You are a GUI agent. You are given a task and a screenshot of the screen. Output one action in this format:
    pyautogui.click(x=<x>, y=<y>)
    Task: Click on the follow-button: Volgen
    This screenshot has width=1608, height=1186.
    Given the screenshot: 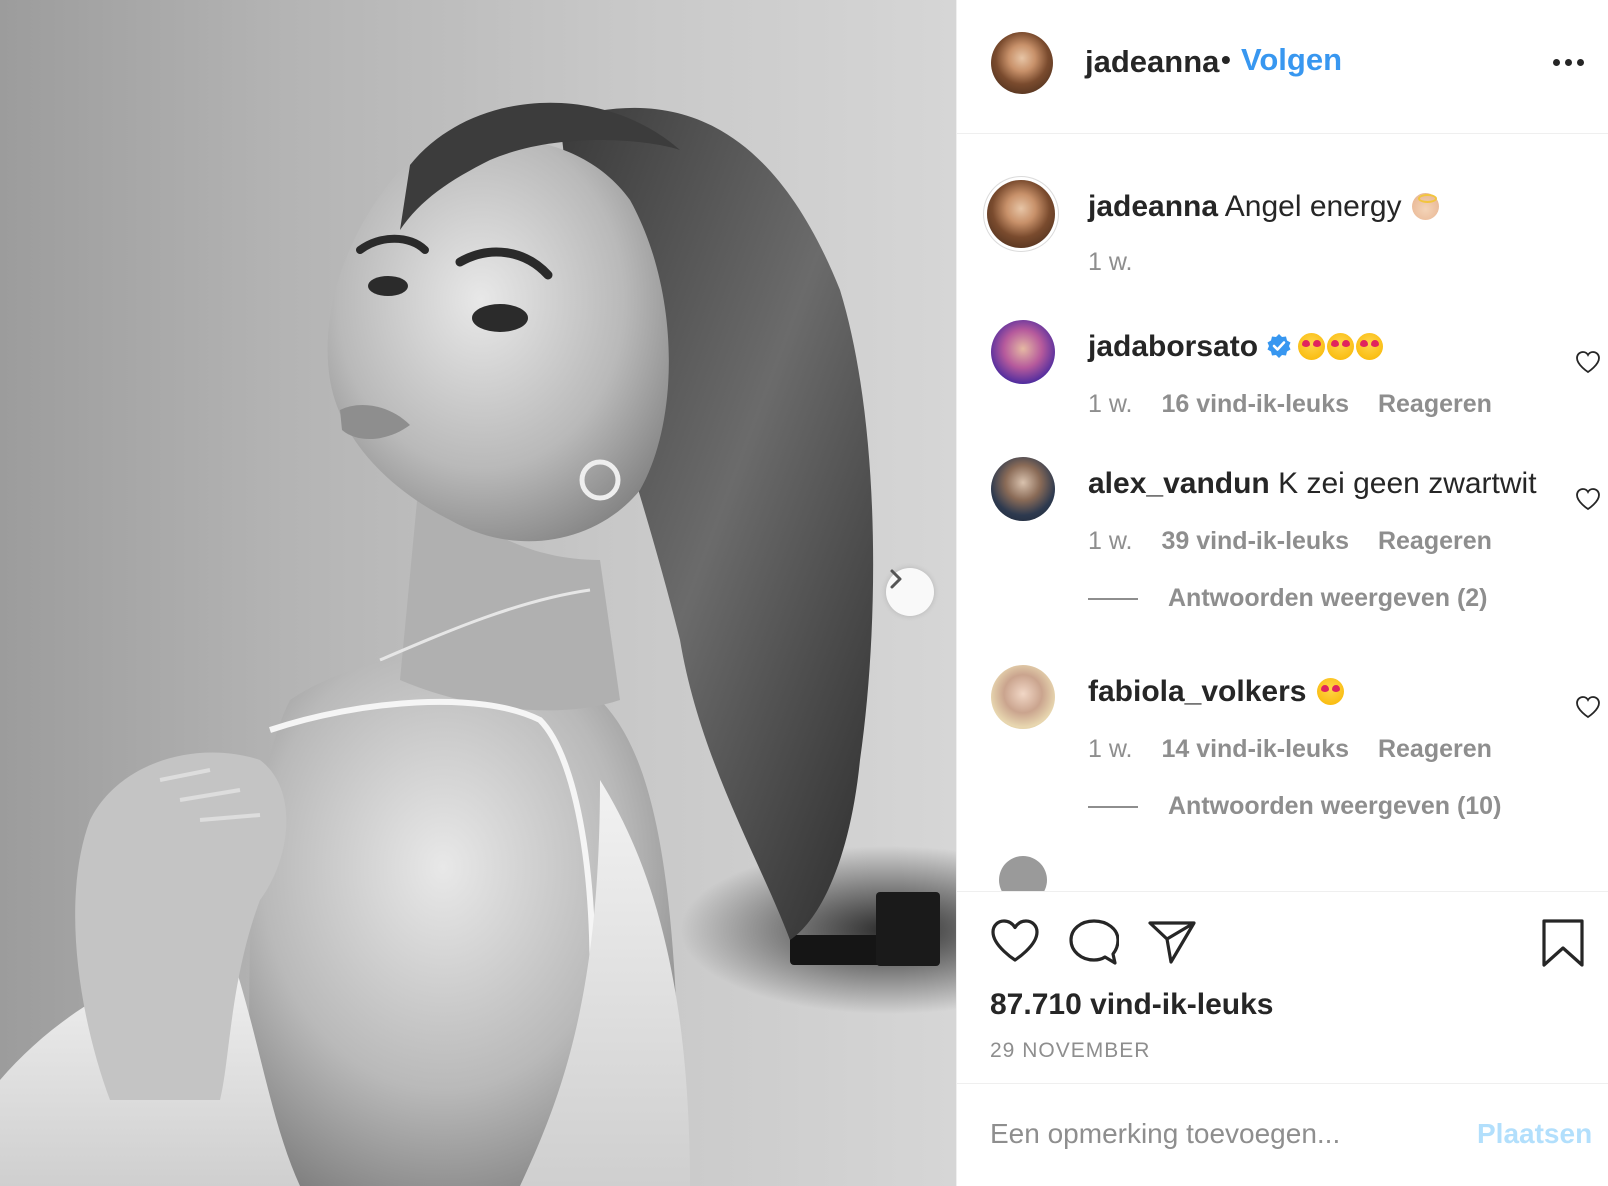 What is the action you would take?
    pyautogui.click(x=1291, y=60)
    